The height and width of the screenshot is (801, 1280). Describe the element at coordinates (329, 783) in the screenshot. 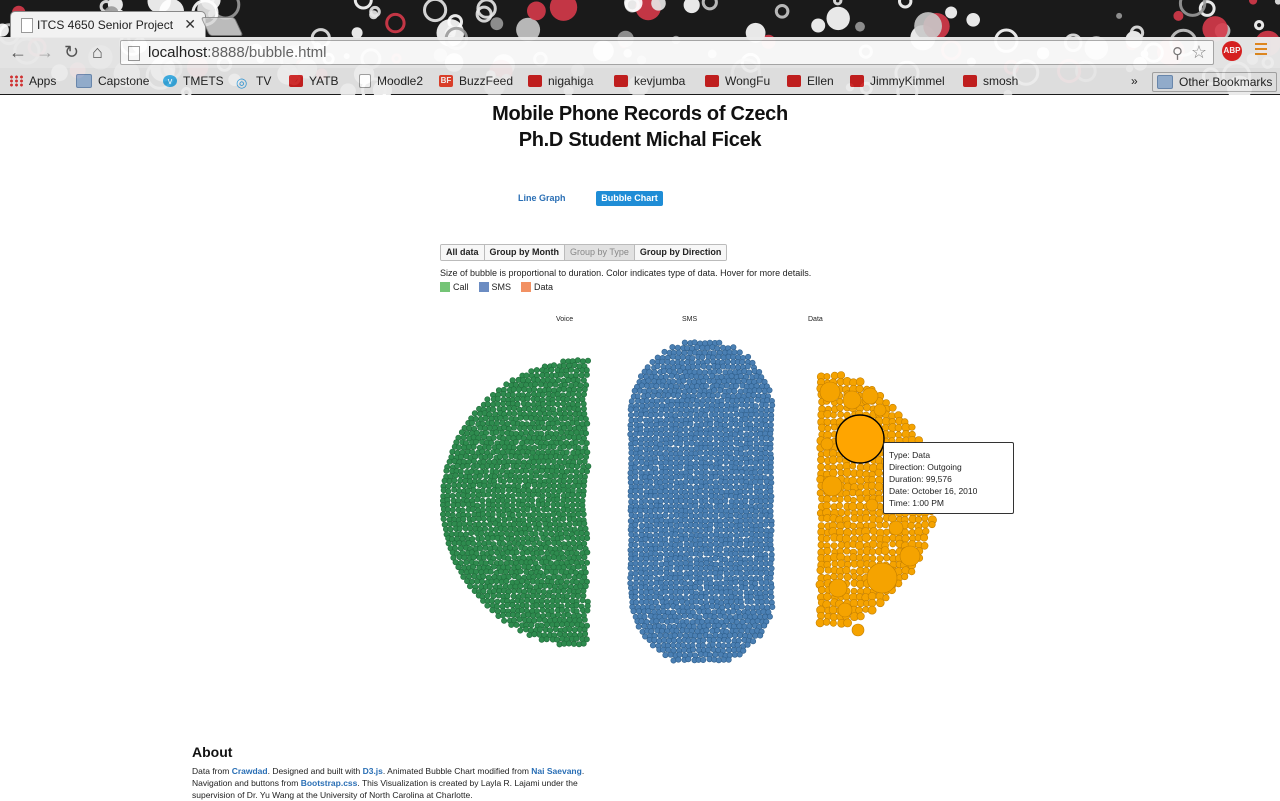

I see `bootstrap-link: Bootstrap.css` at that location.